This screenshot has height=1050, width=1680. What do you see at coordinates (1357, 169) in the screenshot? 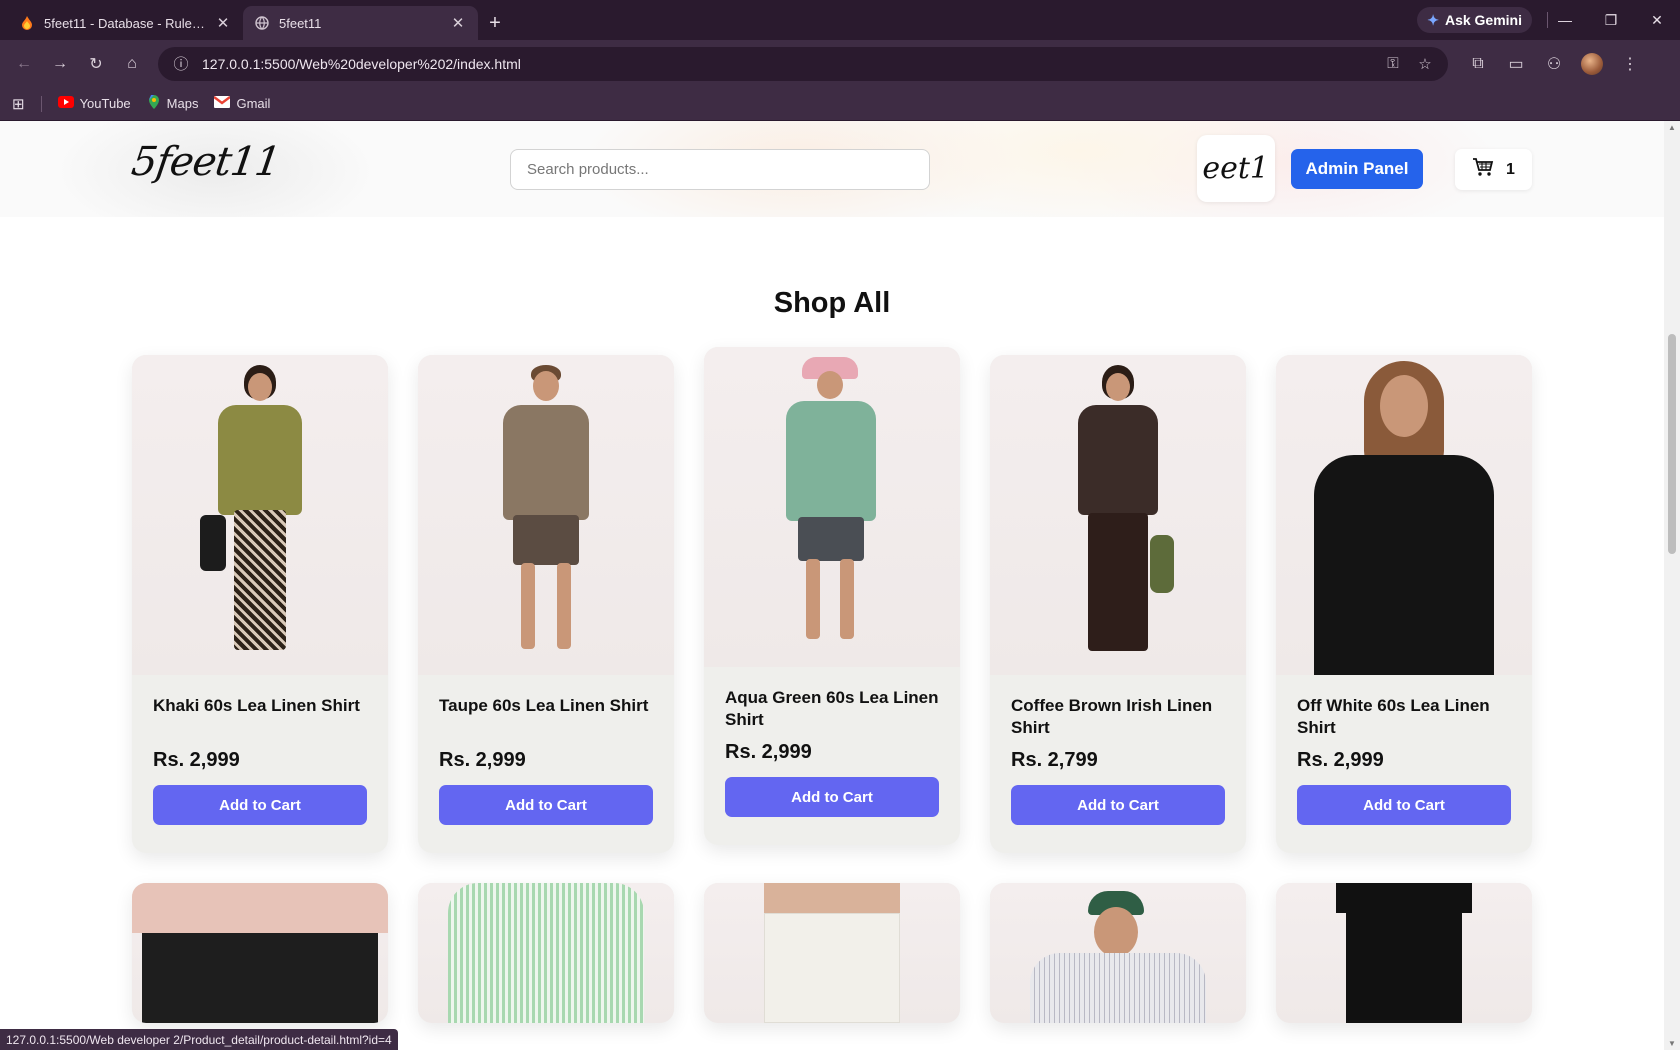
I see `admin-panel-button: Admin Panel` at bounding box center [1357, 169].